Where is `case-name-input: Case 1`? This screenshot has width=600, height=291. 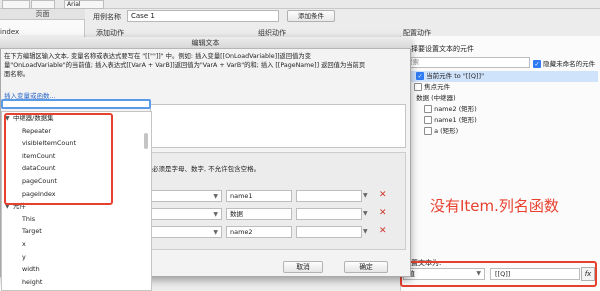
case-name-input: Case 1 is located at coordinates (203, 16).